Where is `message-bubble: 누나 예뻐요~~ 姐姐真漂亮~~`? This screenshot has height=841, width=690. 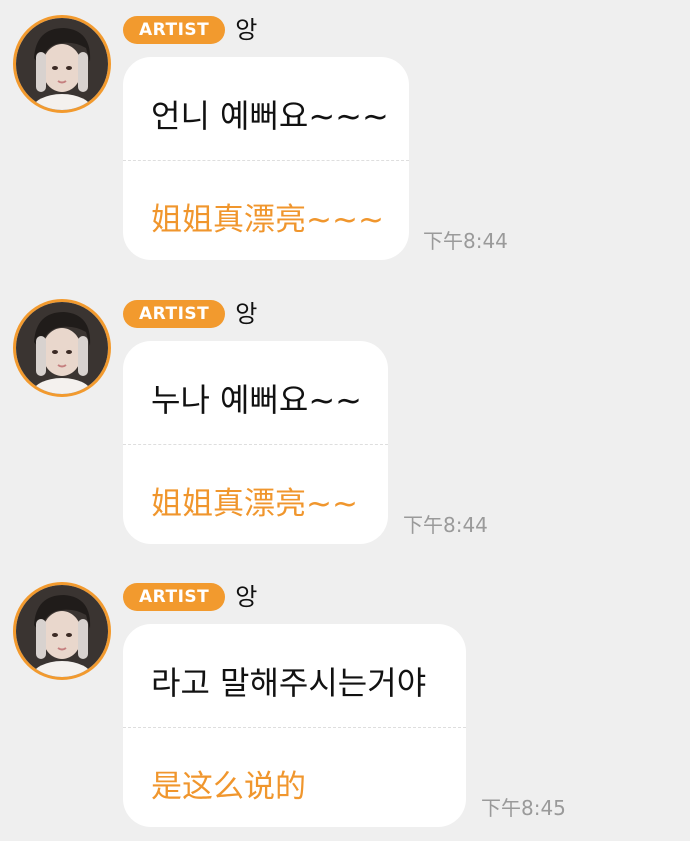 message-bubble: 누나 예뻐요~~ 姐姐真漂亮~~ is located at coordinates (255, 442).